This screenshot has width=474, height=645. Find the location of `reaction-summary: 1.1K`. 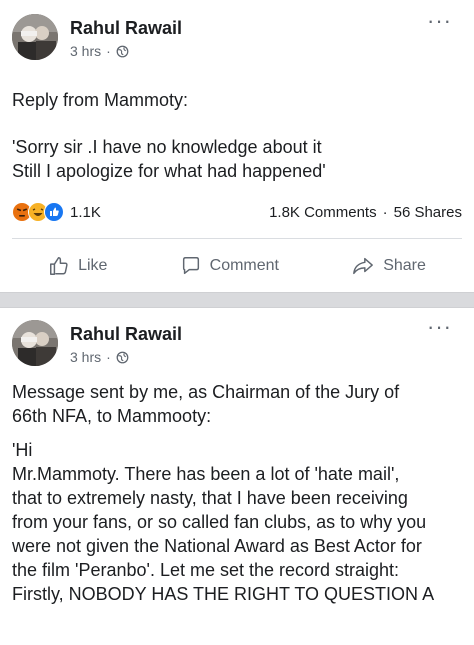

reaction-summary: 1.1K is located at coordinates (56, 212).